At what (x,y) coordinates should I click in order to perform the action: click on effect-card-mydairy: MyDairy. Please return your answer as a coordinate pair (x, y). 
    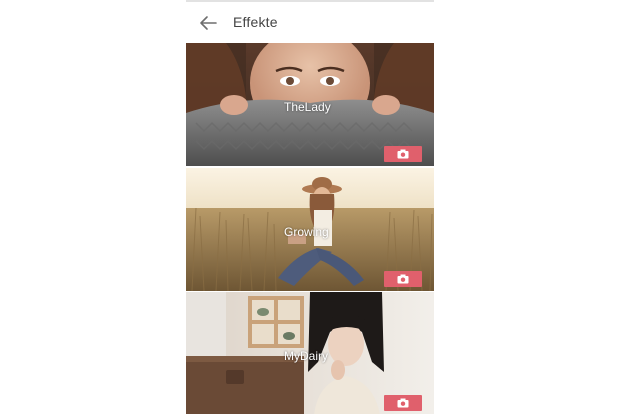
    Looking at the image, I should click on (310, 353).